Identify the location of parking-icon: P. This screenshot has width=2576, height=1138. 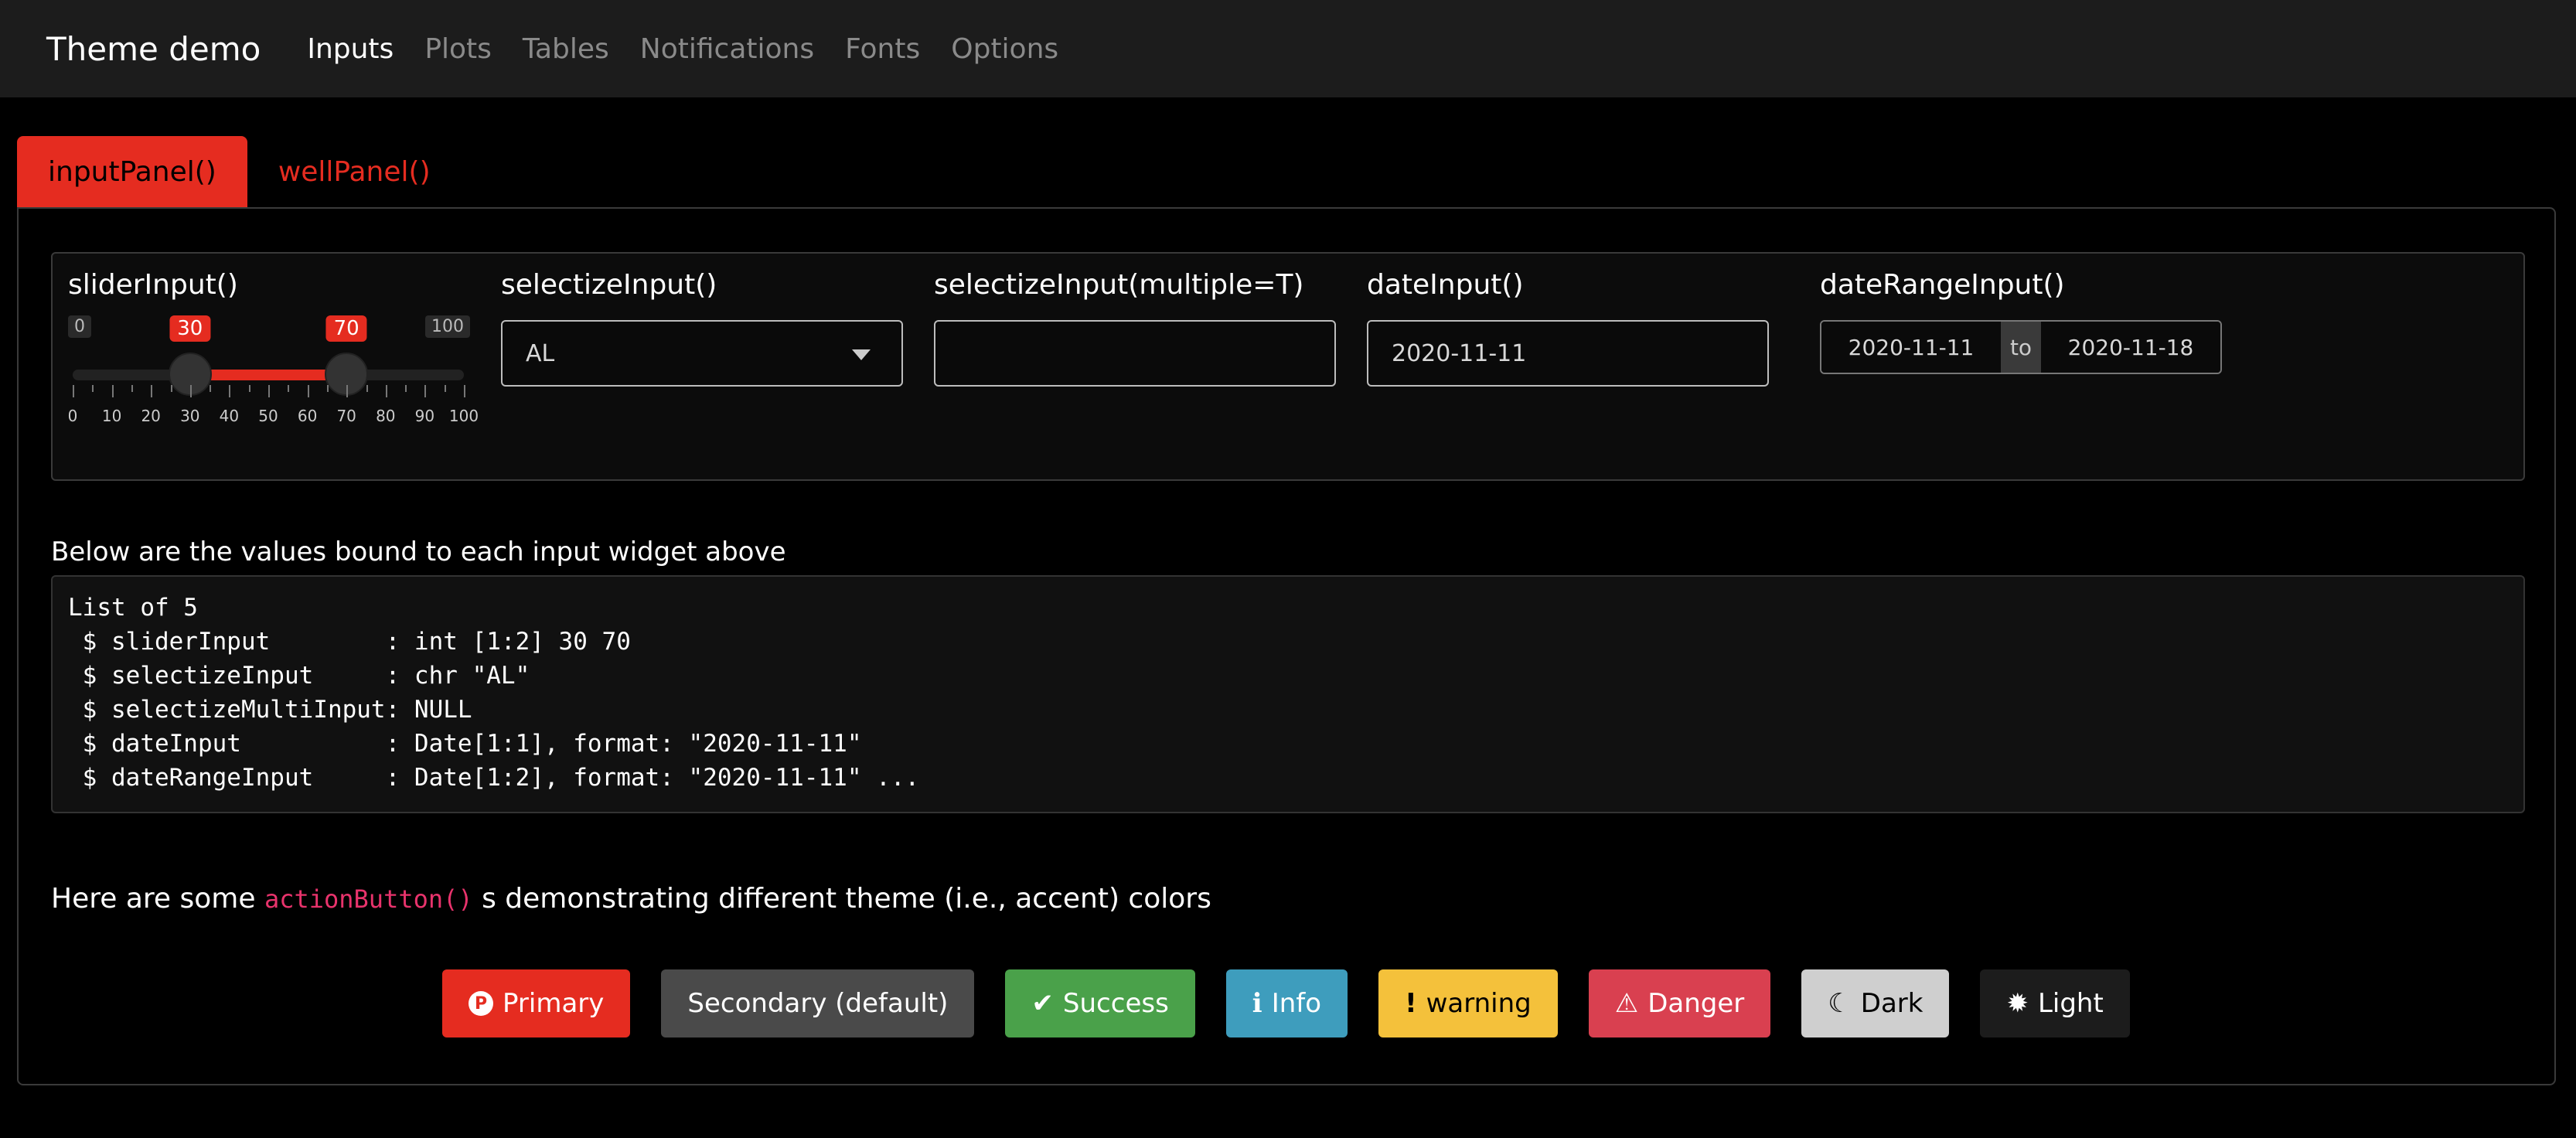
(481, 1003).